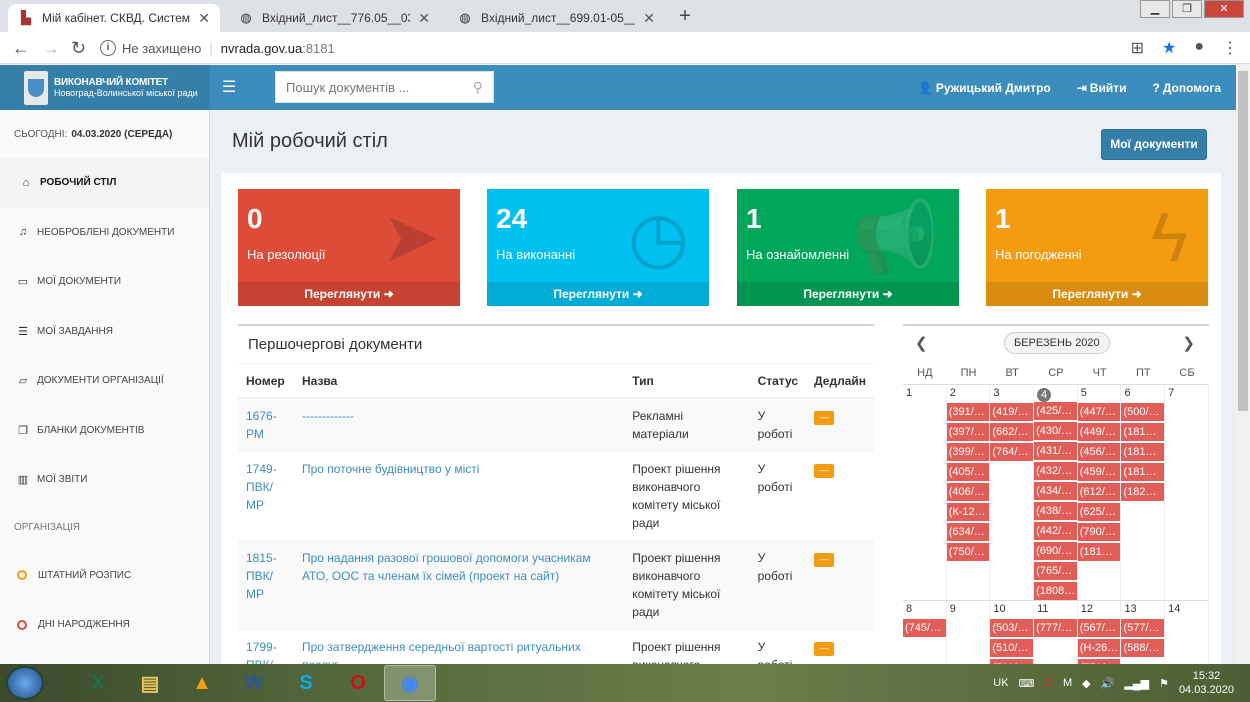  I want to click on sidebar-item-unprocessed: ♫ НЕОБРОБЛЕНІ ДОКУМЕНТИ, so click(104, 233).